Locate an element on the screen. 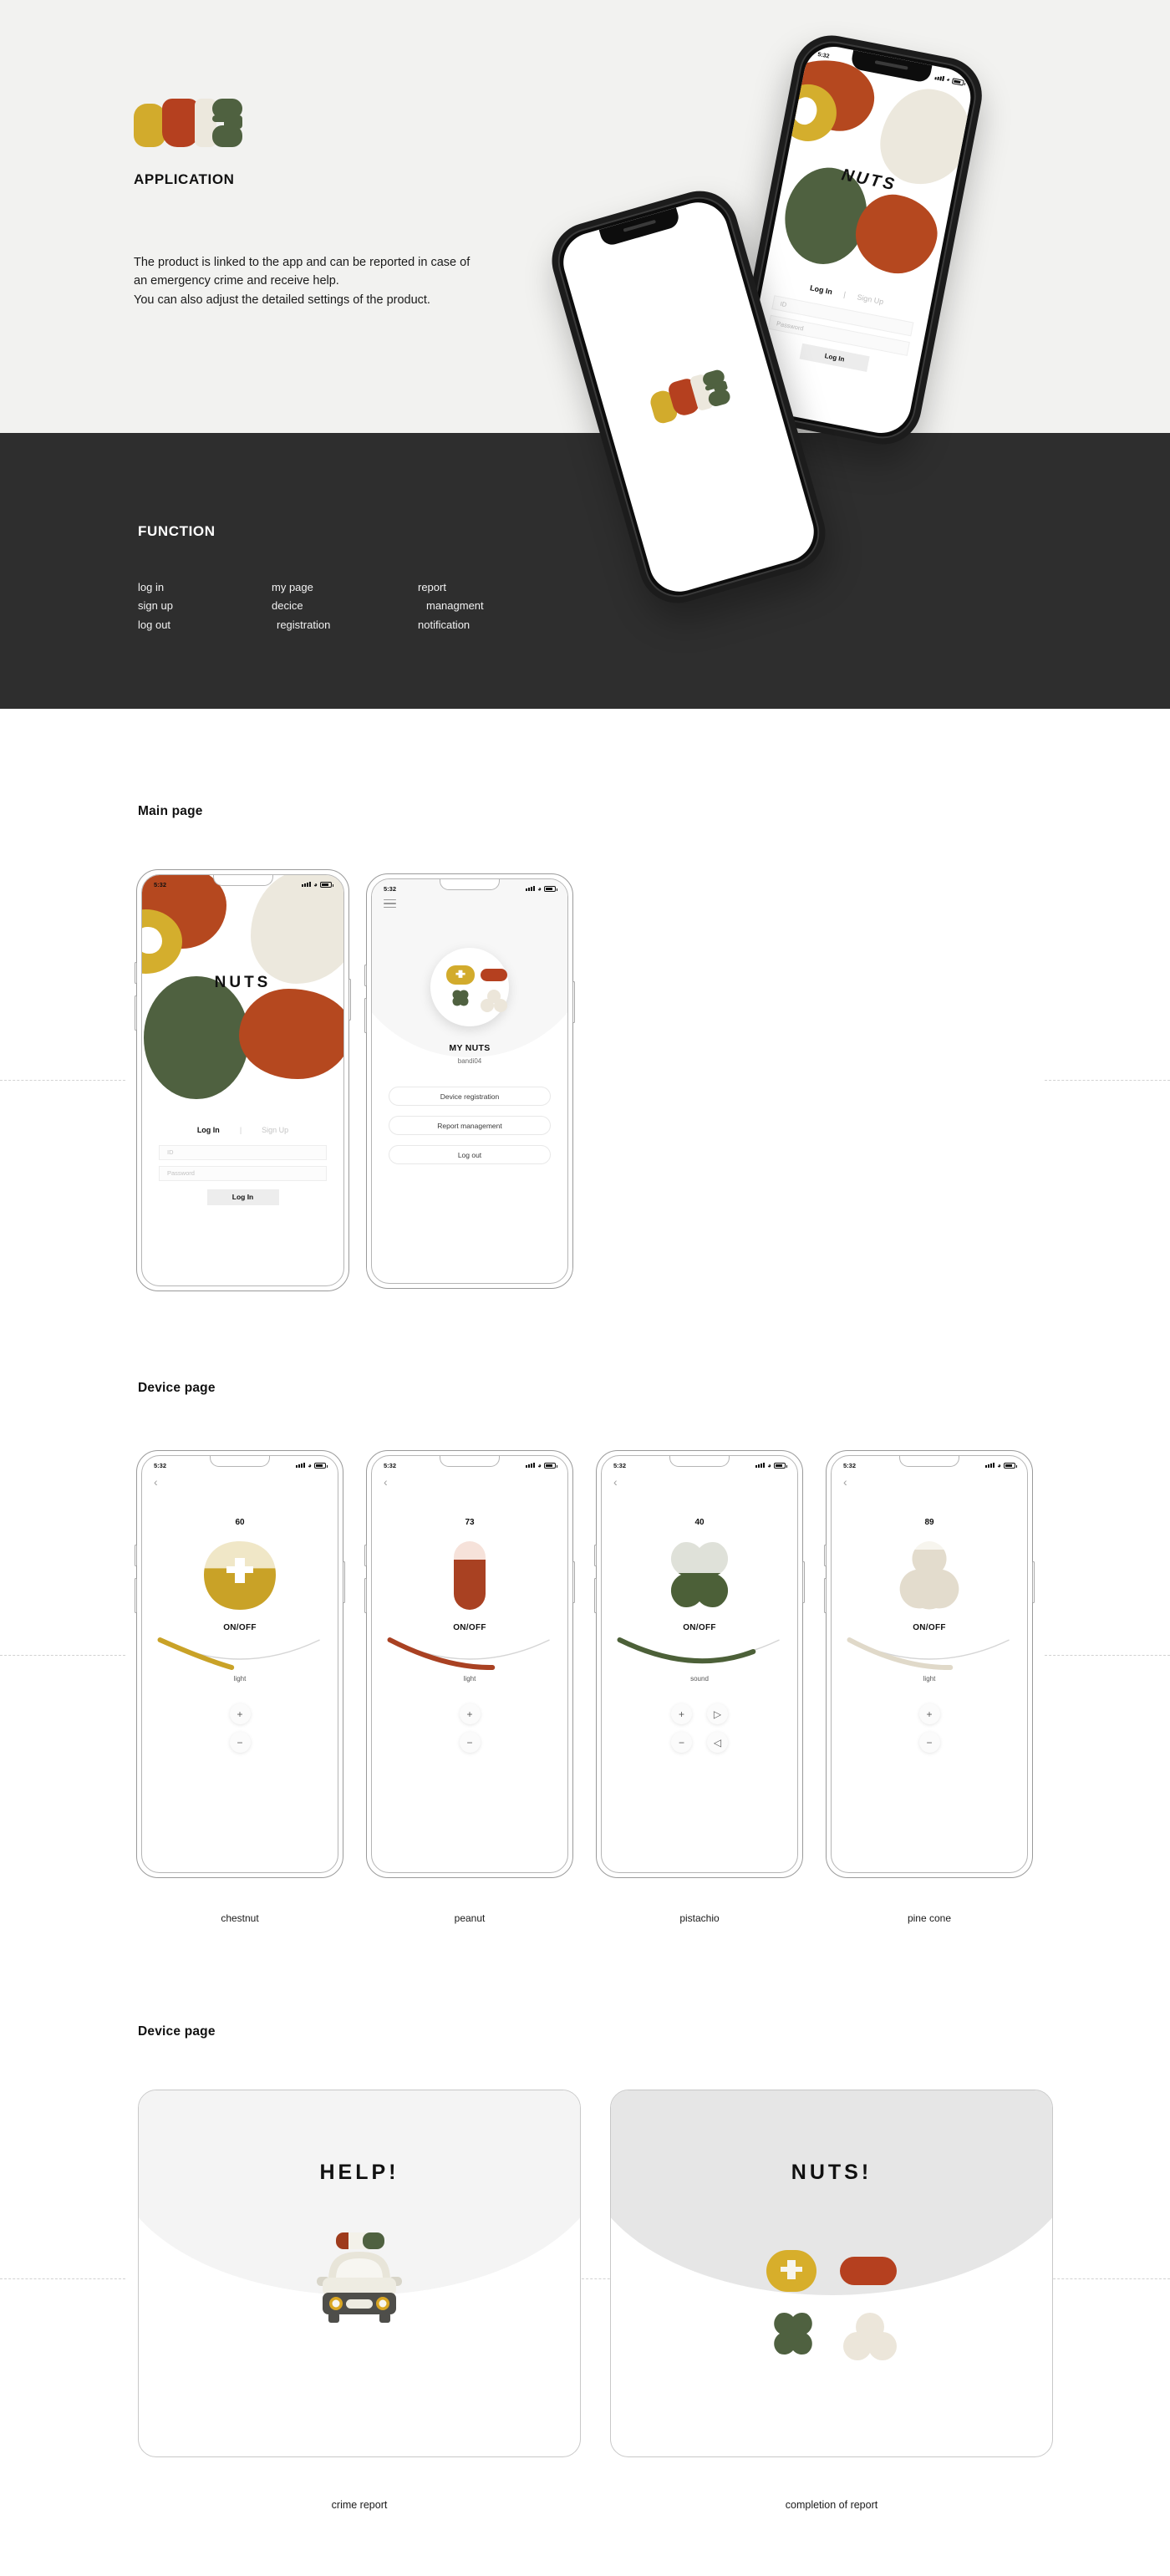  function-item: log out is located at coordinates (154, 624).